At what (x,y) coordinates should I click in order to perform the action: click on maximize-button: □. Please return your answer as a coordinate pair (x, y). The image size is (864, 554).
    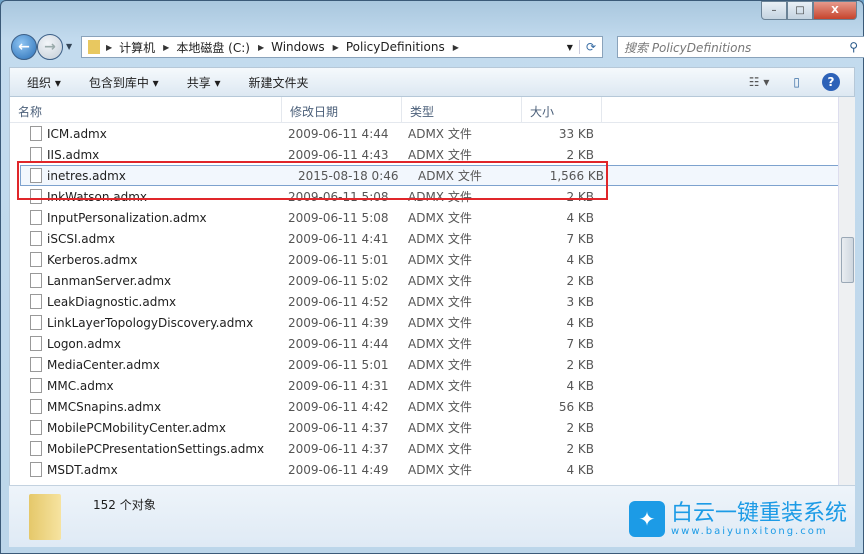
    Looking at the image, I should click on (800, 10).